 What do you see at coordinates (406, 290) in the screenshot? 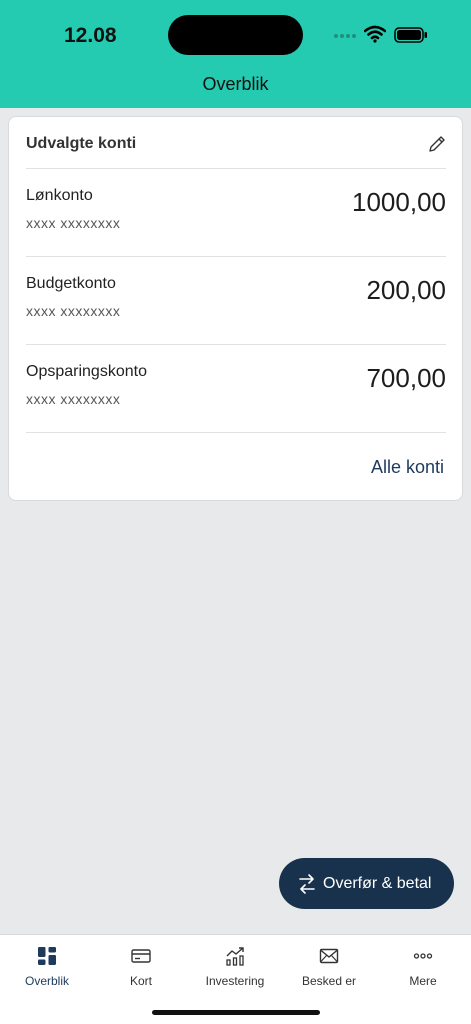
I see `account-balance: 200,00` at bounding box center [406, 290].